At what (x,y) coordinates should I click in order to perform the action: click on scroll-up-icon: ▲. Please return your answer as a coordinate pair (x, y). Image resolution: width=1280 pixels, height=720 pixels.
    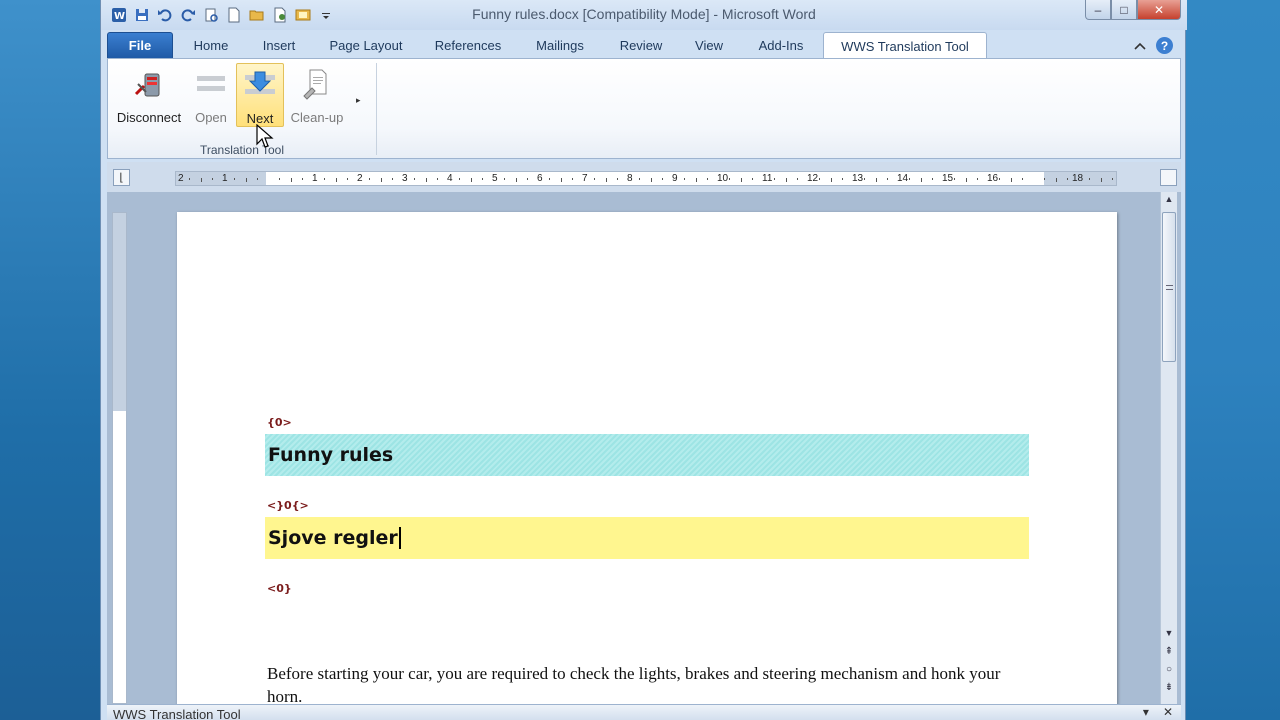
    Looking at the image, I should click on (1169, 201).